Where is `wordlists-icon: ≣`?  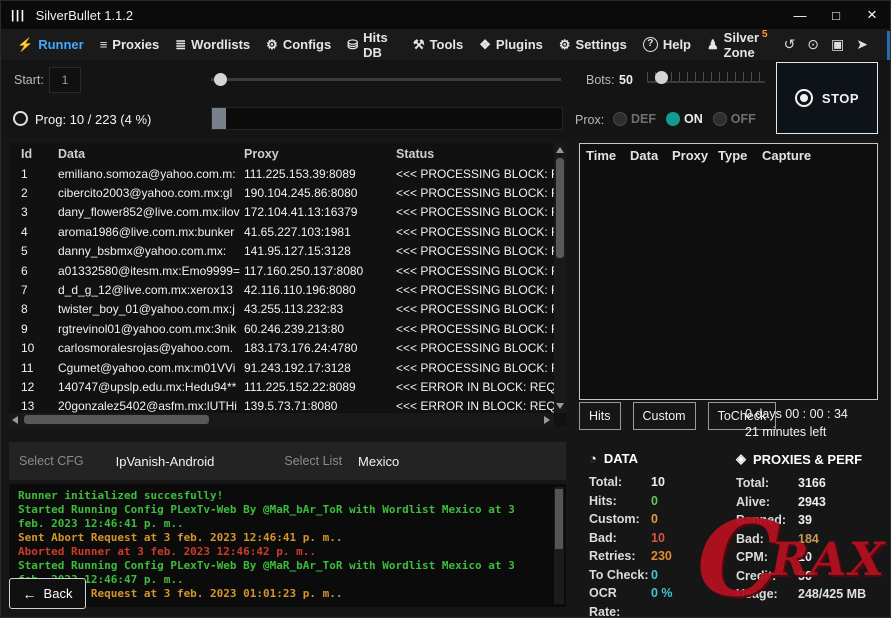
wordlists-icon: ≣ is located at coordinates (181, 44).